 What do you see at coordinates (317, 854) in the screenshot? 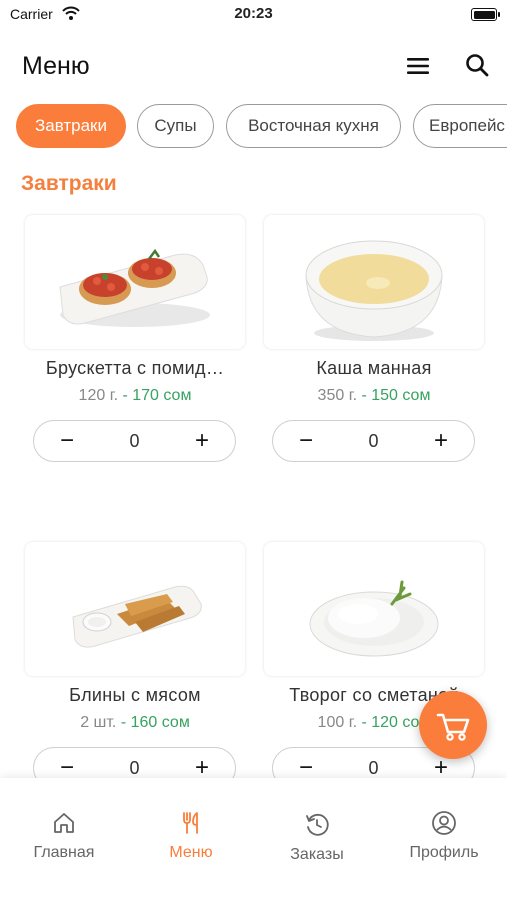
I see `tab-label: Заказы` at bounding box center [317, 854].